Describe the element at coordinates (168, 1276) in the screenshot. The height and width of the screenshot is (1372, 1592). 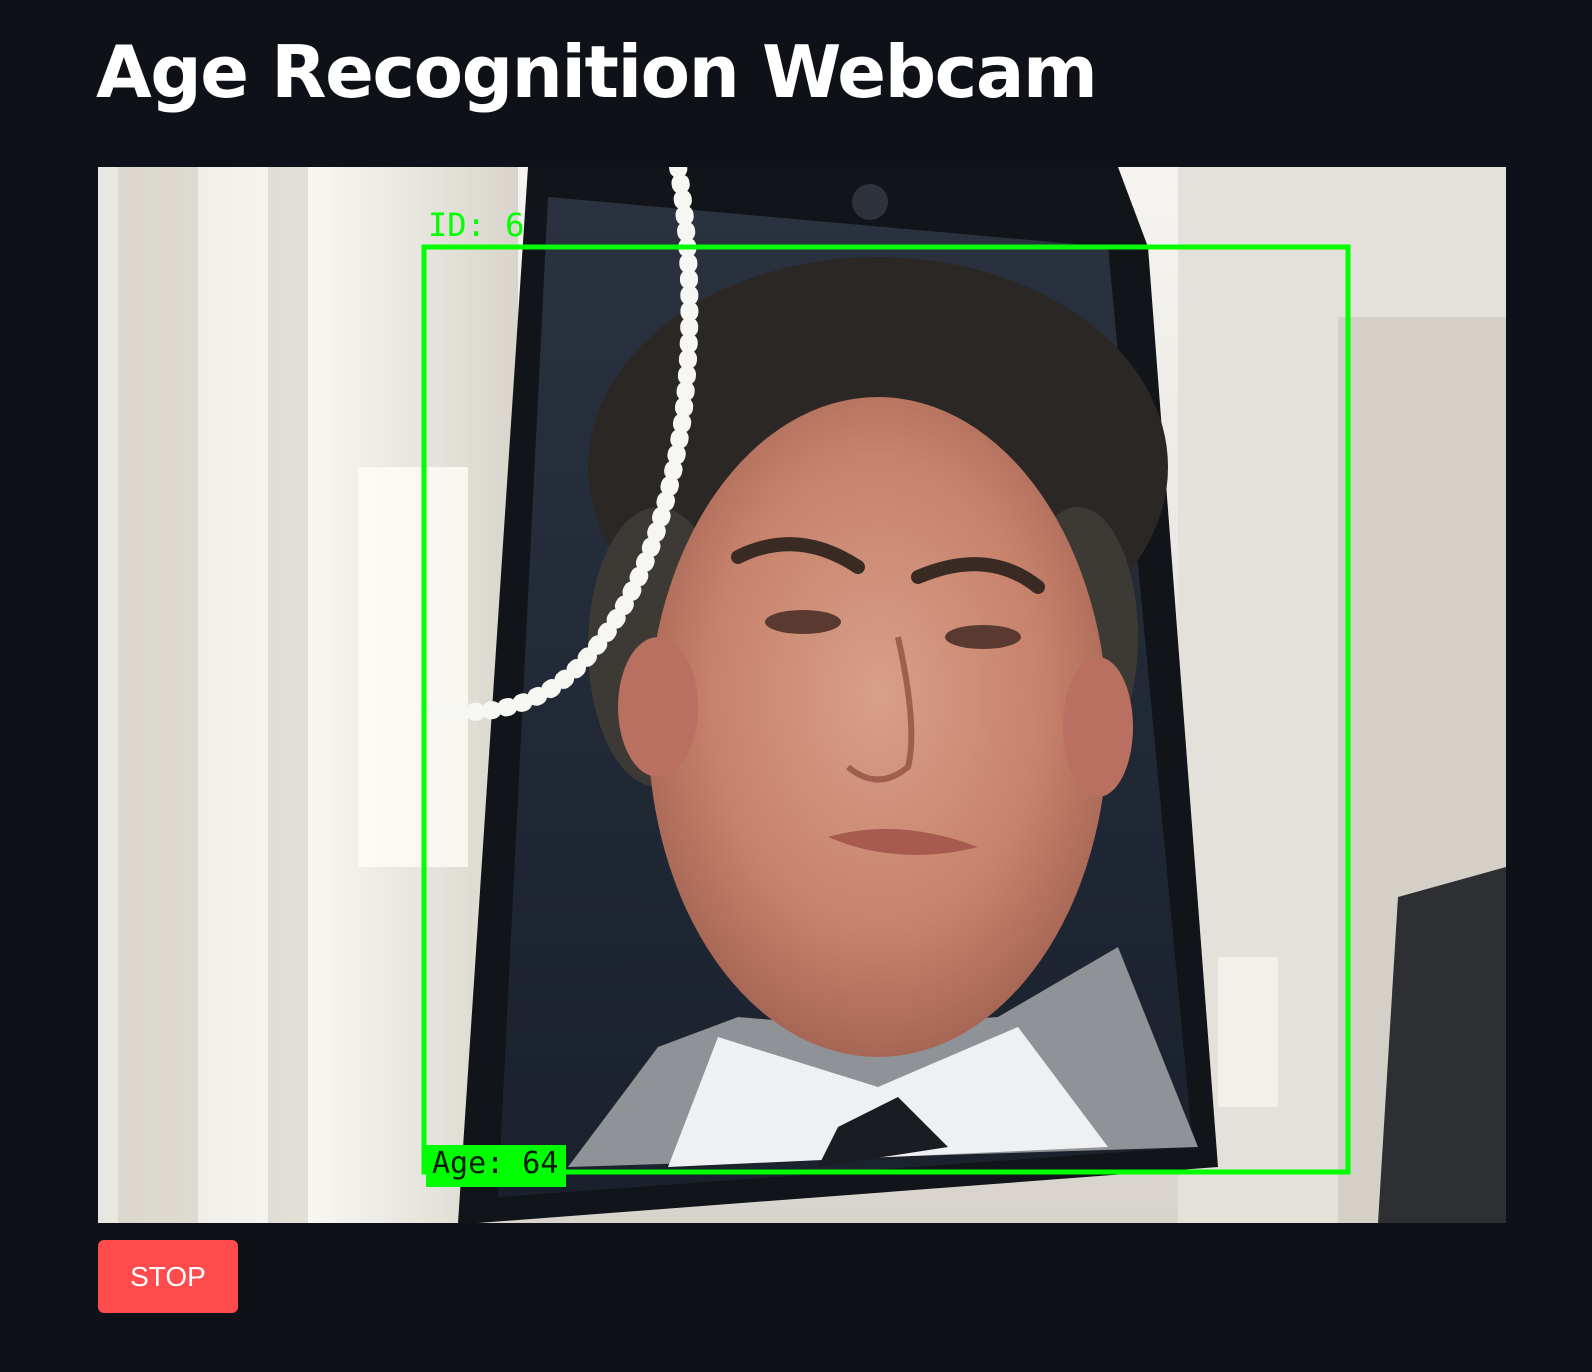
I see `stop-button: STOP` at that location.